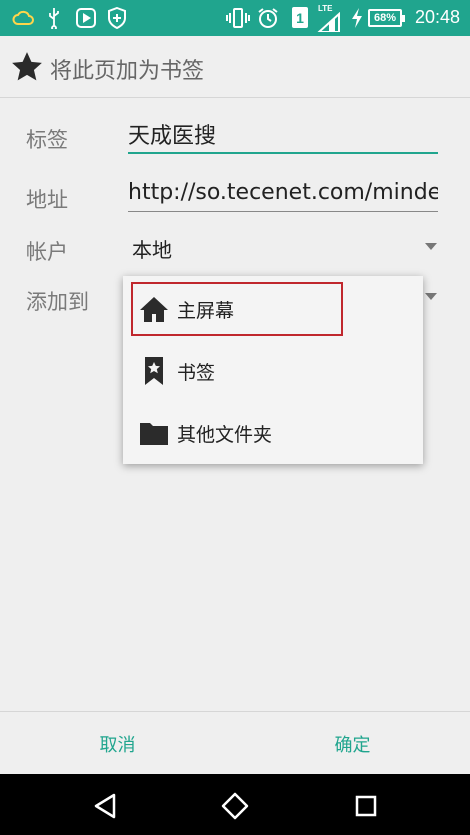  Describe the element at coordinates (225, 434) in the screenshot. I see `menu-item-label: 其他文件夹` at that location.